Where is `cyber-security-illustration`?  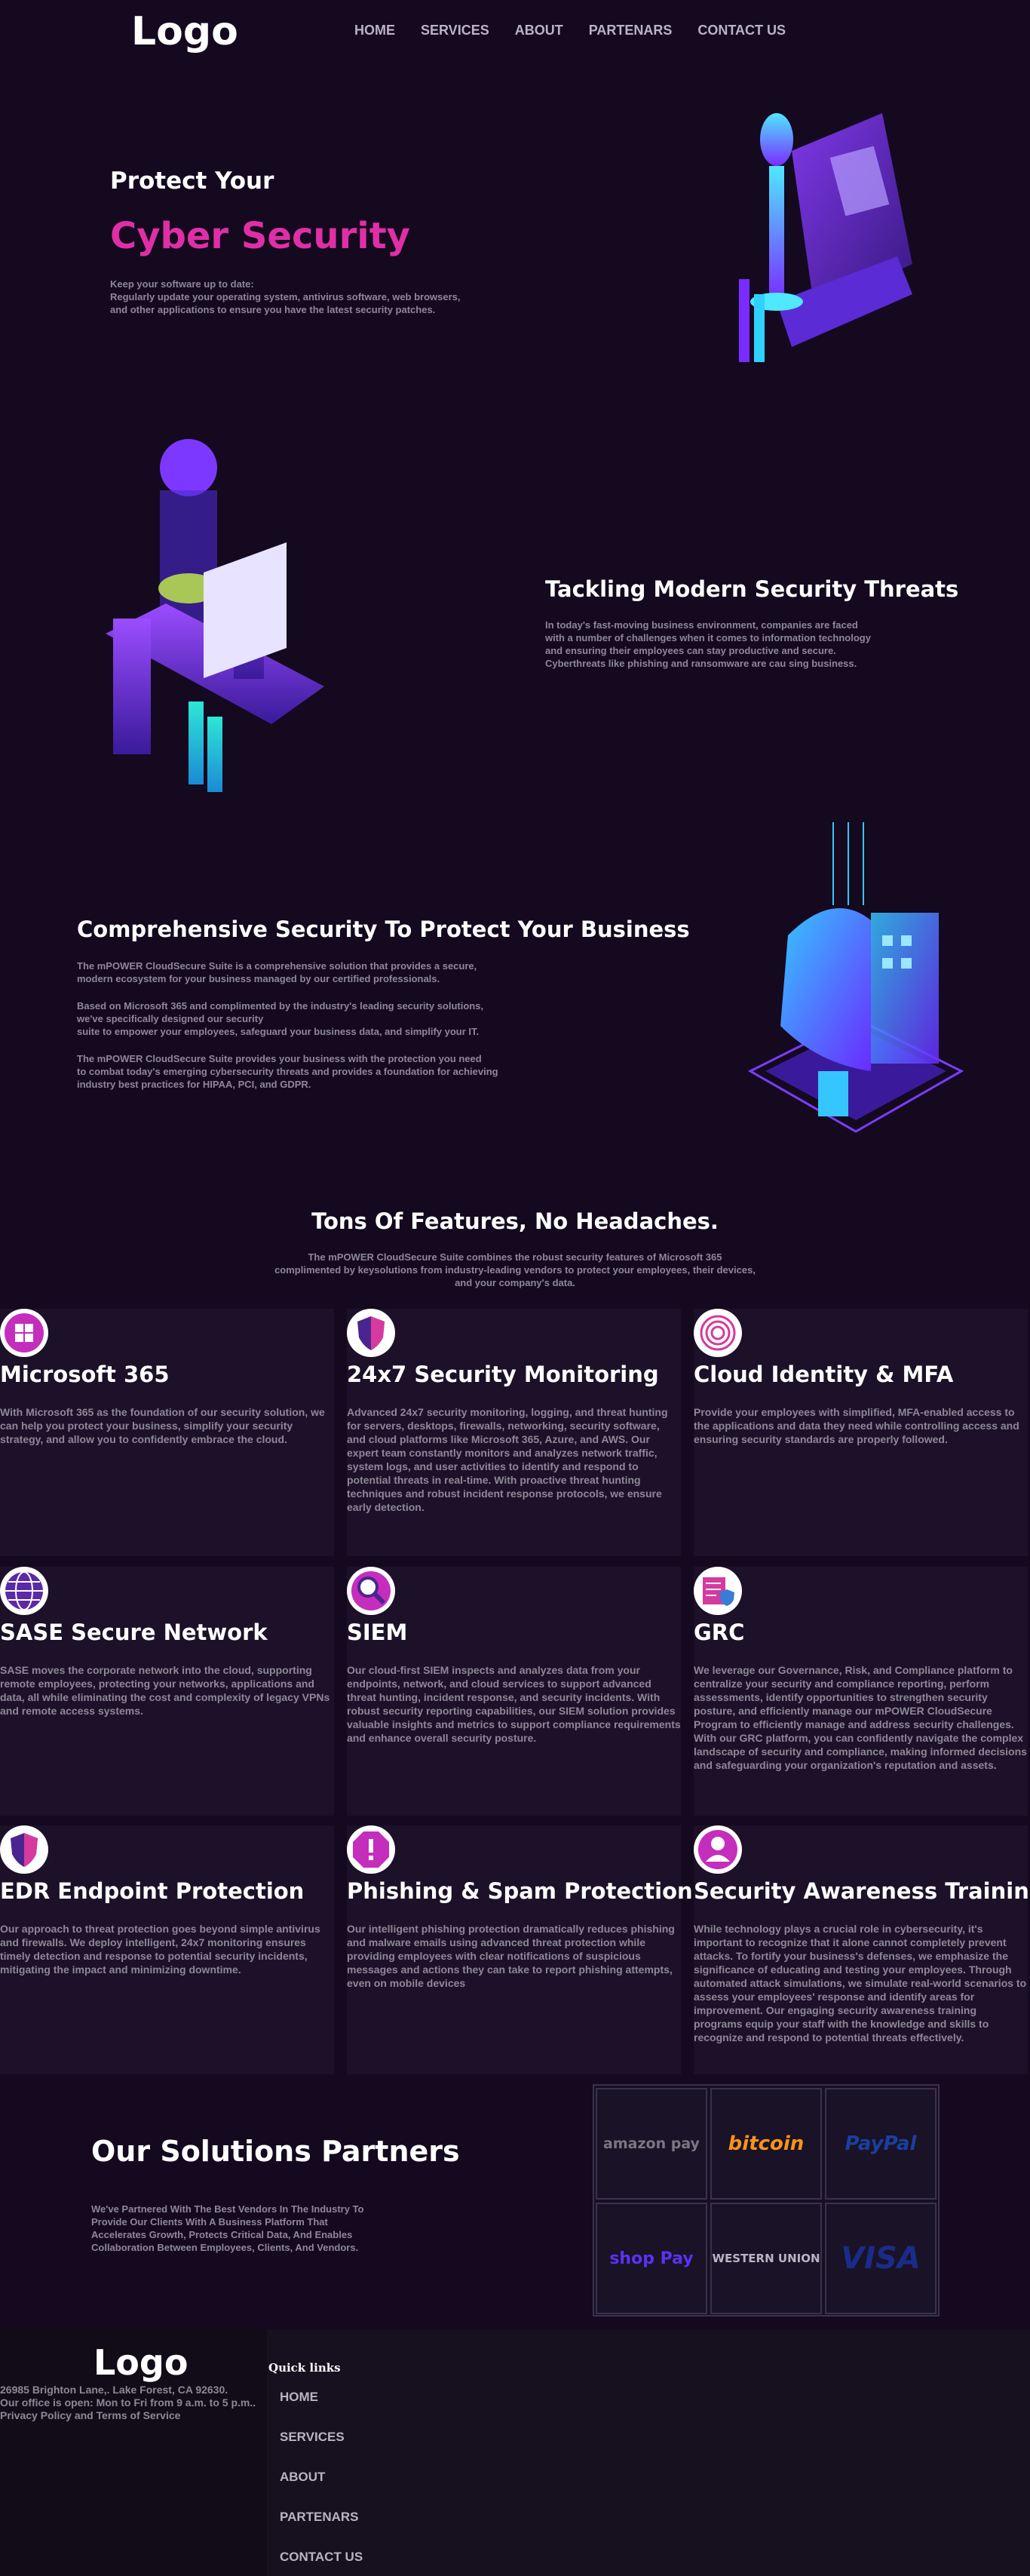
cyber-security-illustration is located at coordinates (825, 237).